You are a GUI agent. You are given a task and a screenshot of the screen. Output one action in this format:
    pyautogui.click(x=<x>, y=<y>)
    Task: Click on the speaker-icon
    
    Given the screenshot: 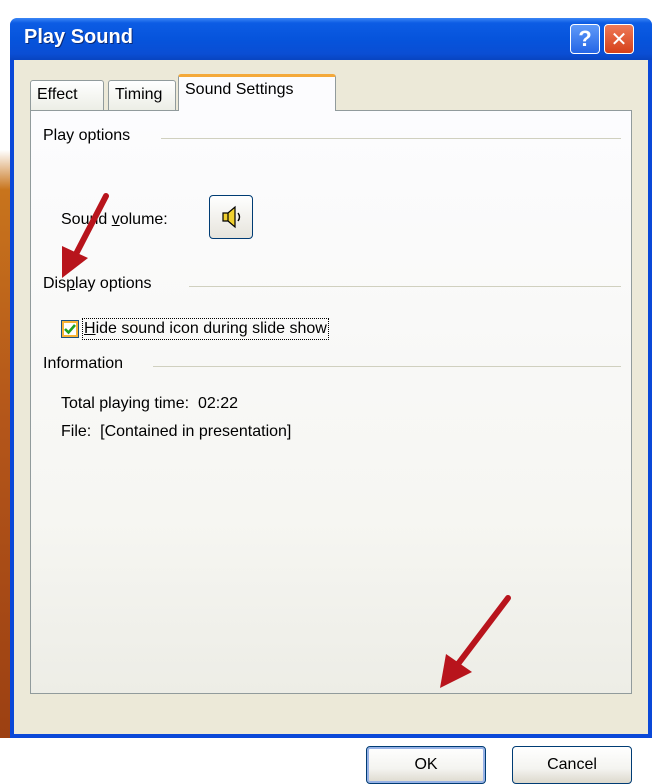 What is the action you would take?
    pyautogui.click(x=231, y=217)
    